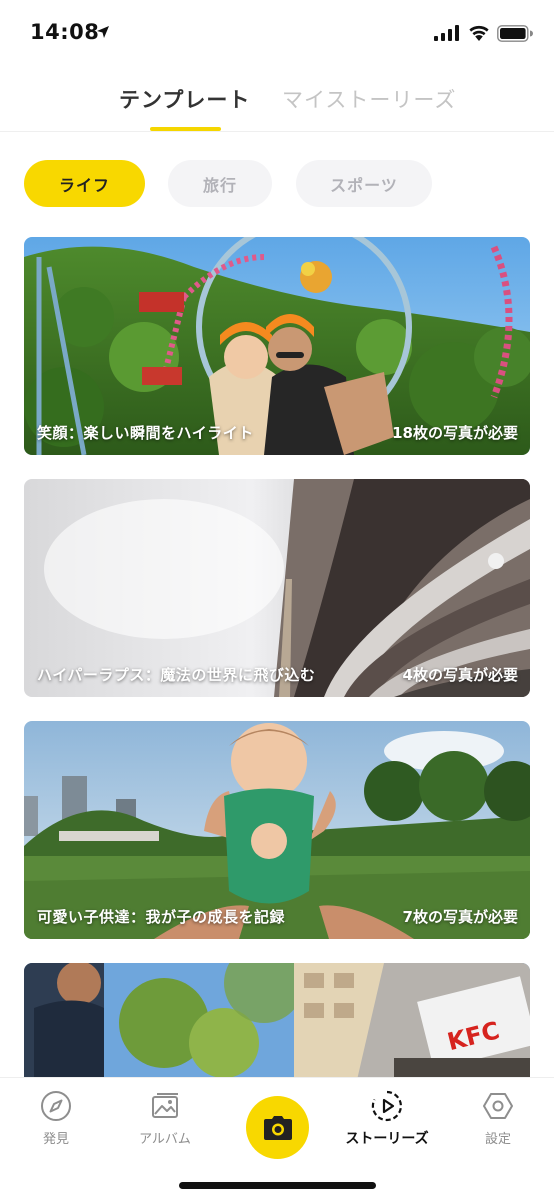 Image resolution: width=554 pixels, height=1200 pixels. What do you see at coordinates (277, 34) in the screenshot?
I see `status-bar: 14:08` at bounding box center [277, 34].